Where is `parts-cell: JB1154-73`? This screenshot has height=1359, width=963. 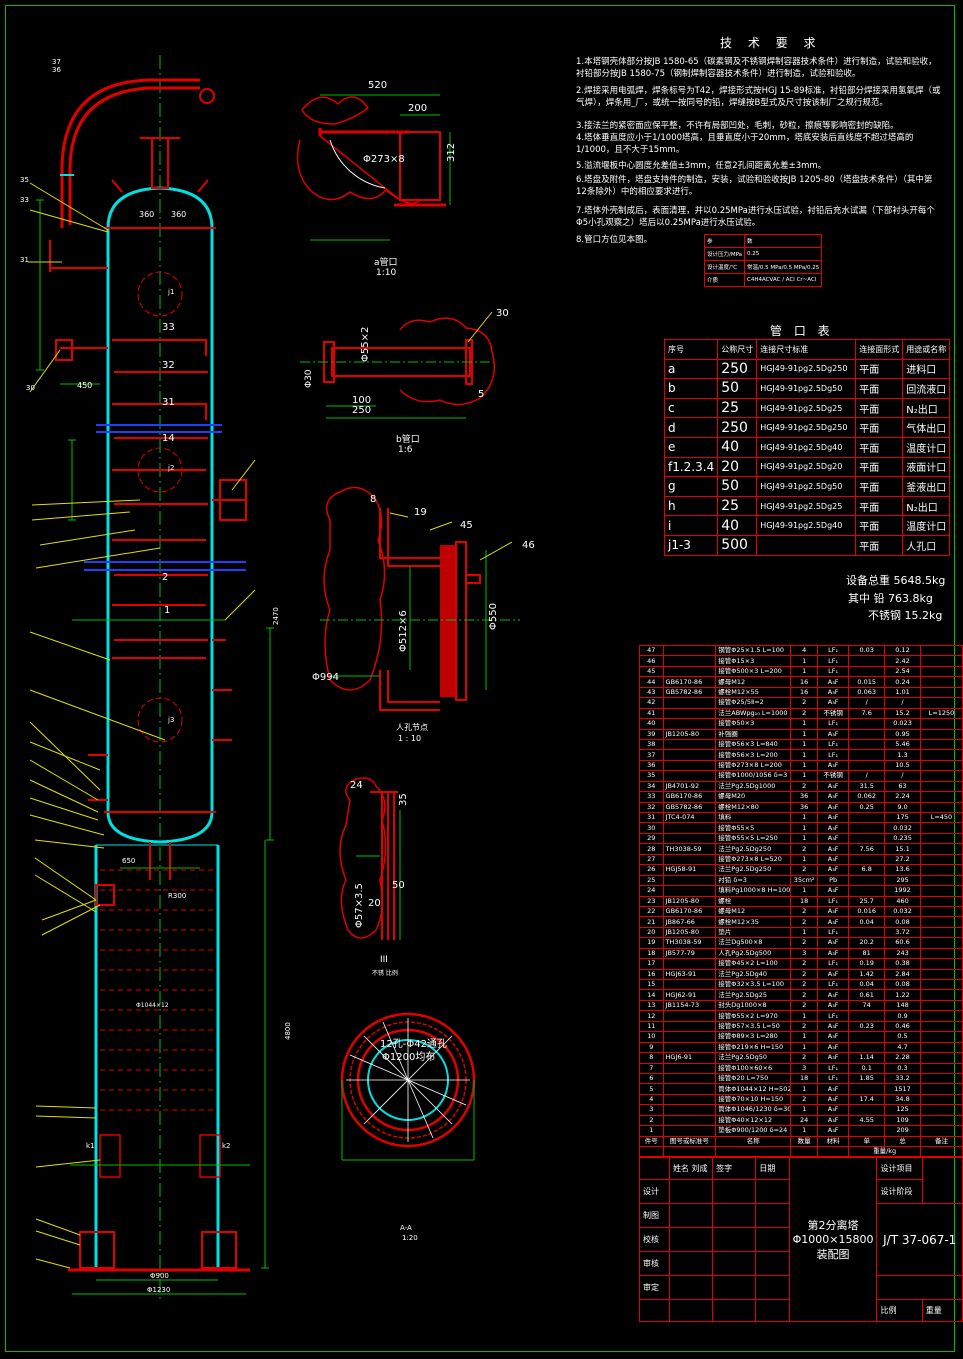
parts-cell: JB1154-73 is located at coordinates (689, 1005).